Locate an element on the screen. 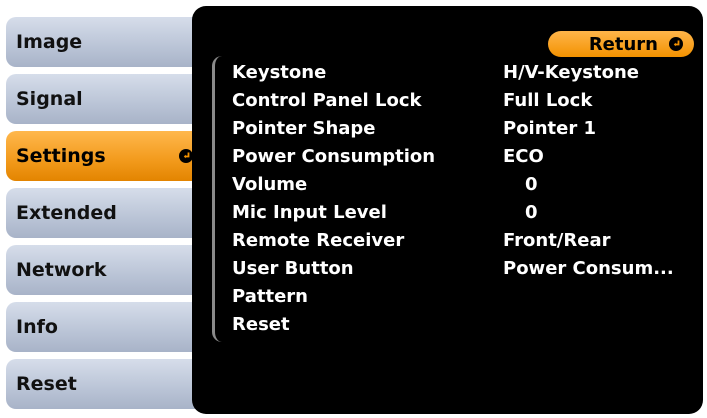 The height and width of the screenshot is (418, 707). setting-row-power-consumption: Power Consumption ECO is located at coordinates (467, 156).